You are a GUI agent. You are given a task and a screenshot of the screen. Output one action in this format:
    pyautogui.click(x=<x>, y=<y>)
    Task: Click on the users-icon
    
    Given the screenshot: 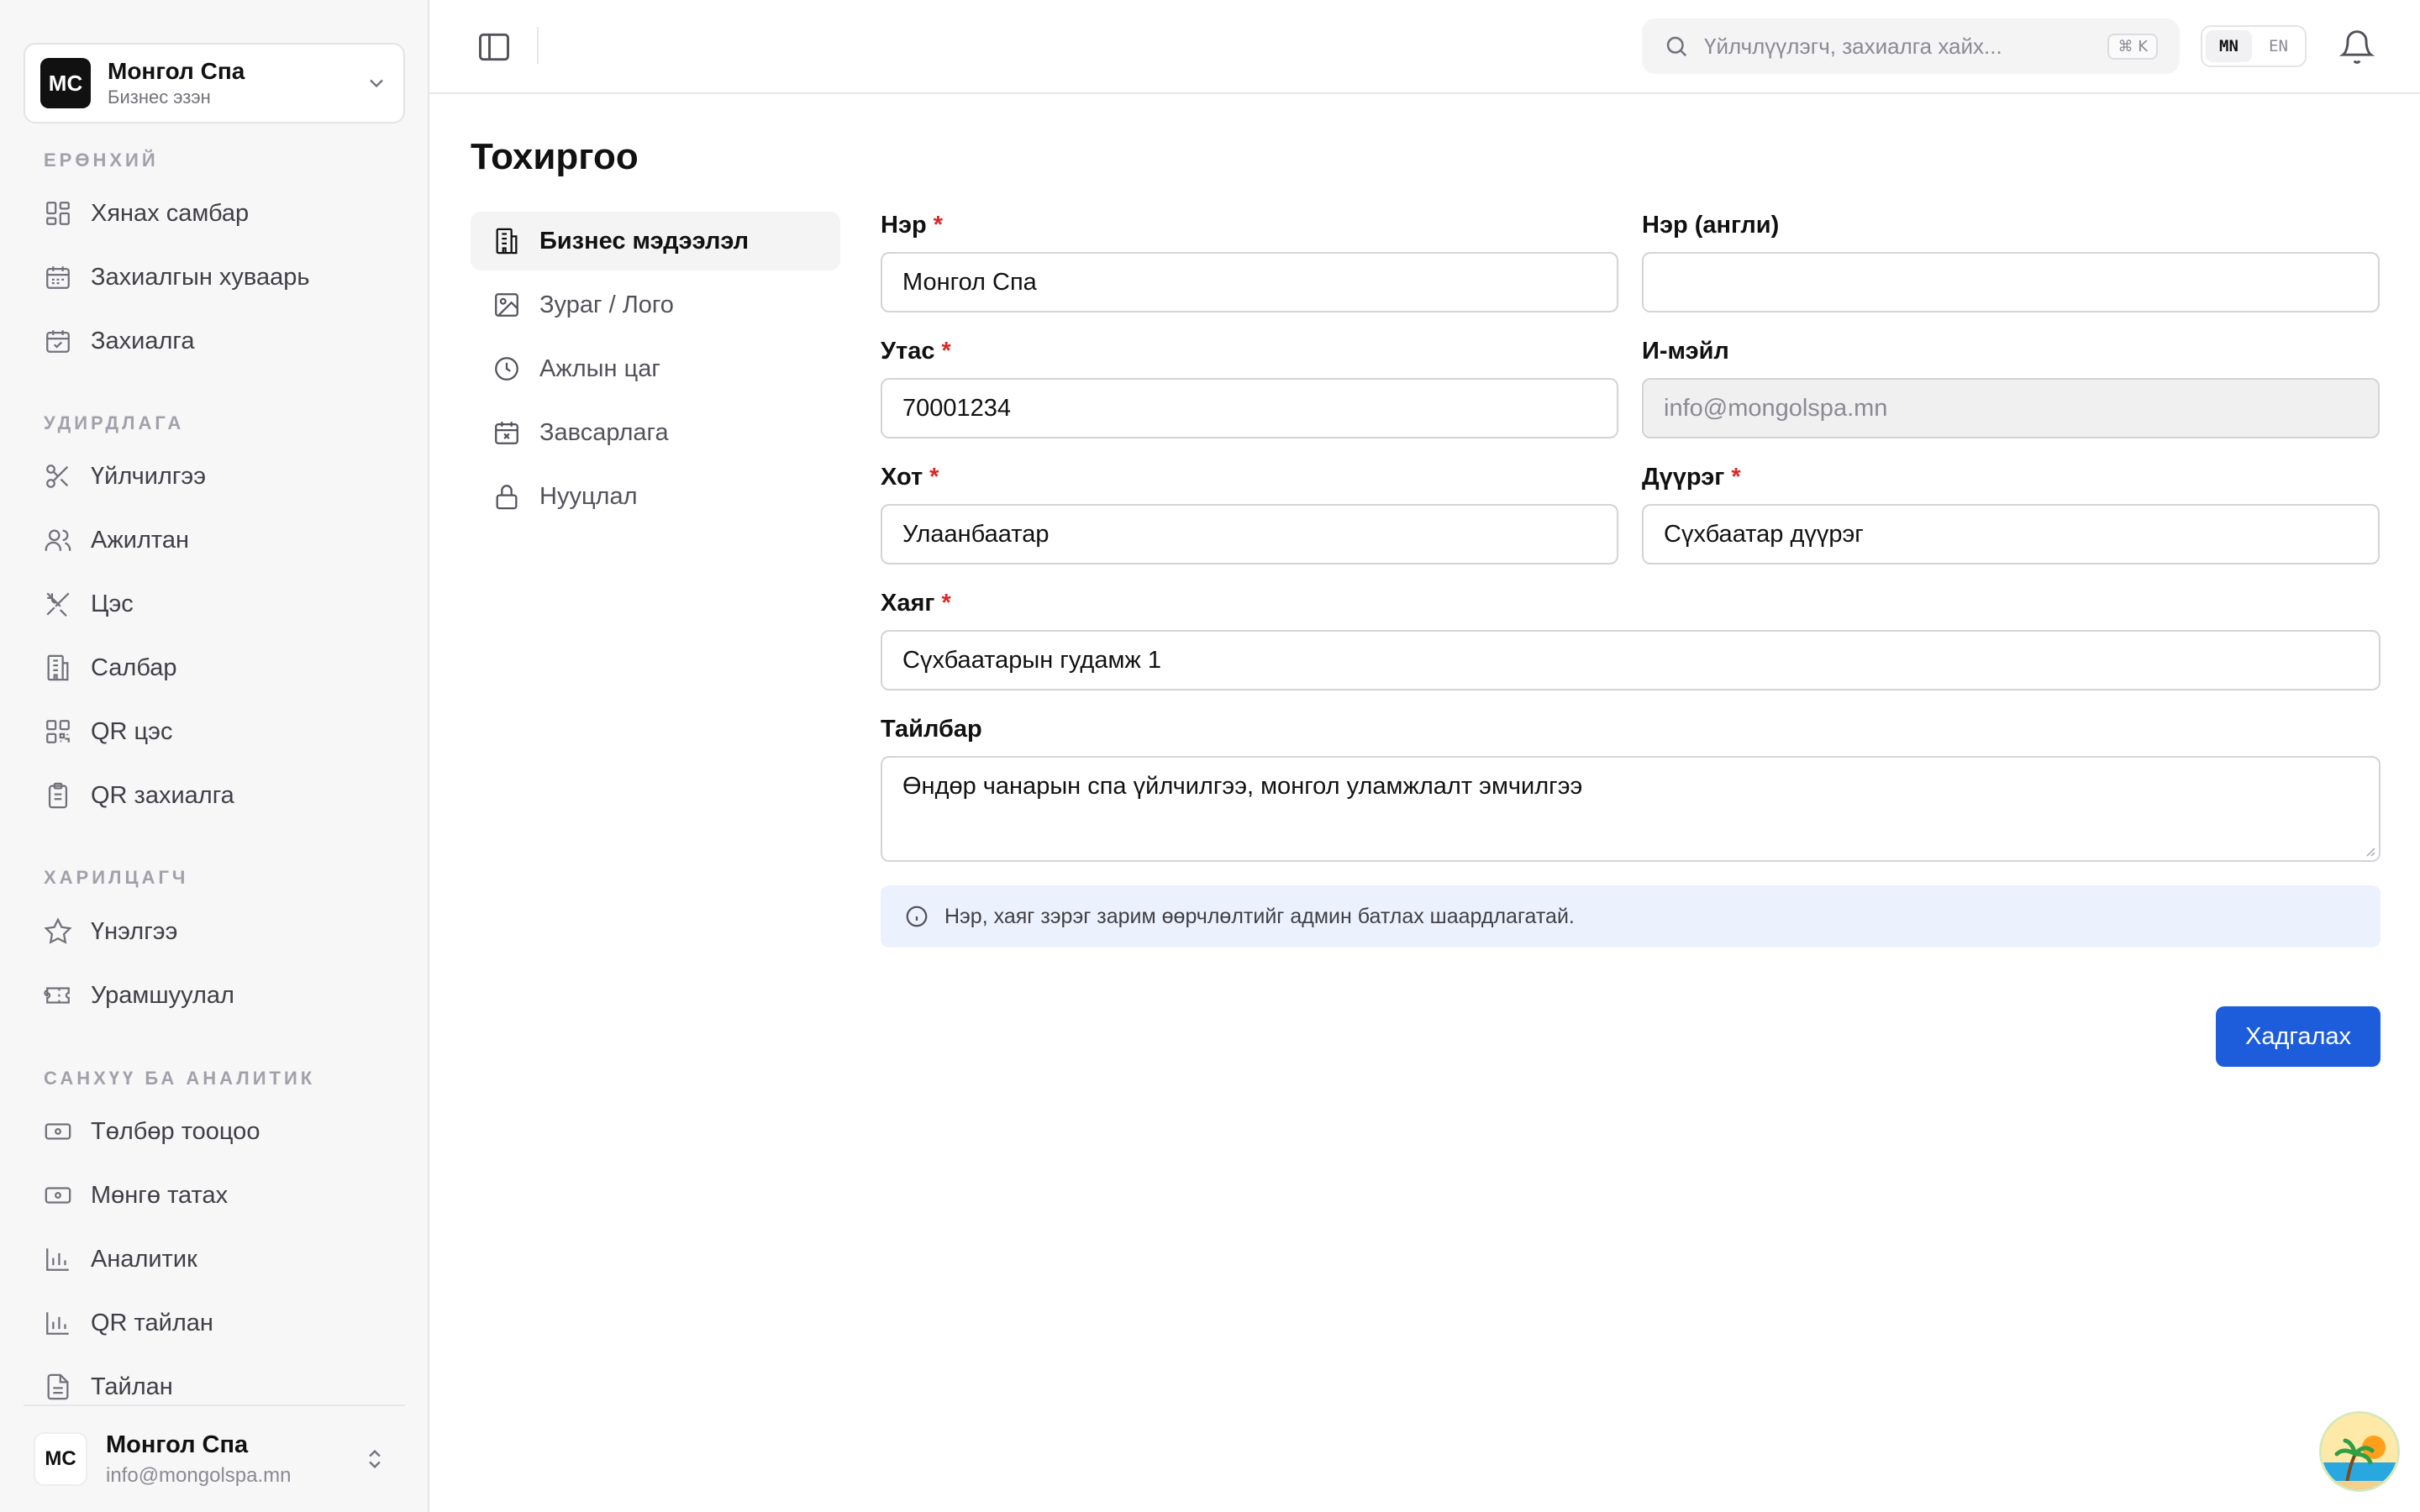 What is the action you would take?
    pyautogui.click(x=58, y=540)
    